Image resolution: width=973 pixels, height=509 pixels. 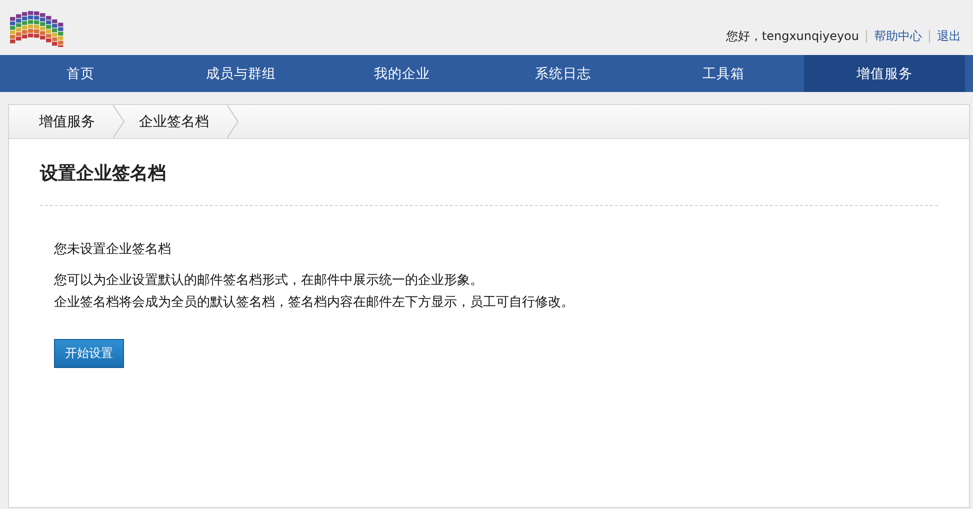 What do you see at coordinates (80, 73) in the screenshot?
I see `nav-tab: 首页` at bounding box center [80, 73].